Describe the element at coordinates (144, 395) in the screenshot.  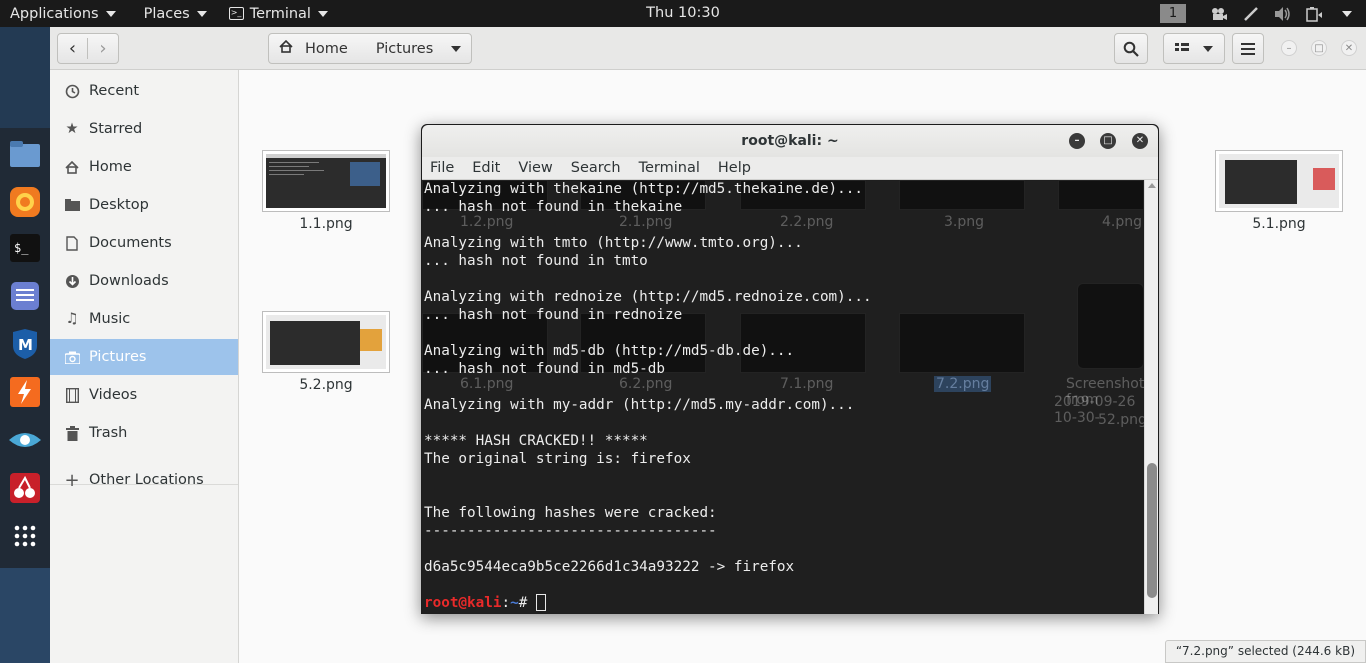
I see `sidebar-item-videos: Videos` at that location.